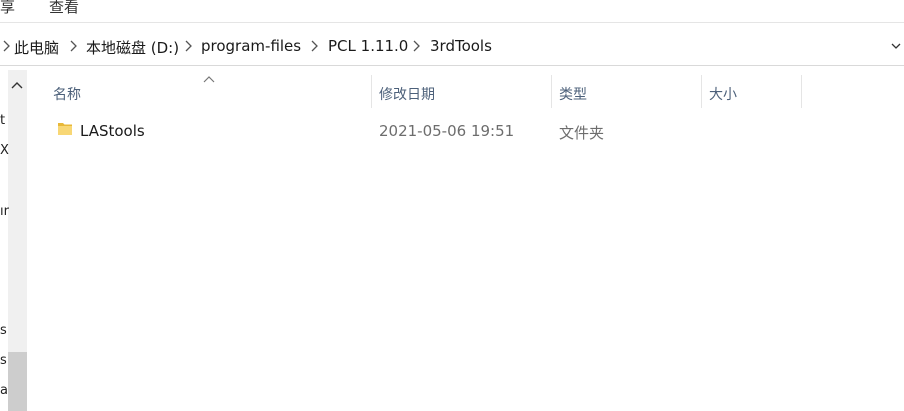 The width and height of the screenshot is (904, 411). Describe the element at coordinates (368, 46) in the screenshot. I see `breadcrumb-pcl: PCL 1.11.0` at that location.